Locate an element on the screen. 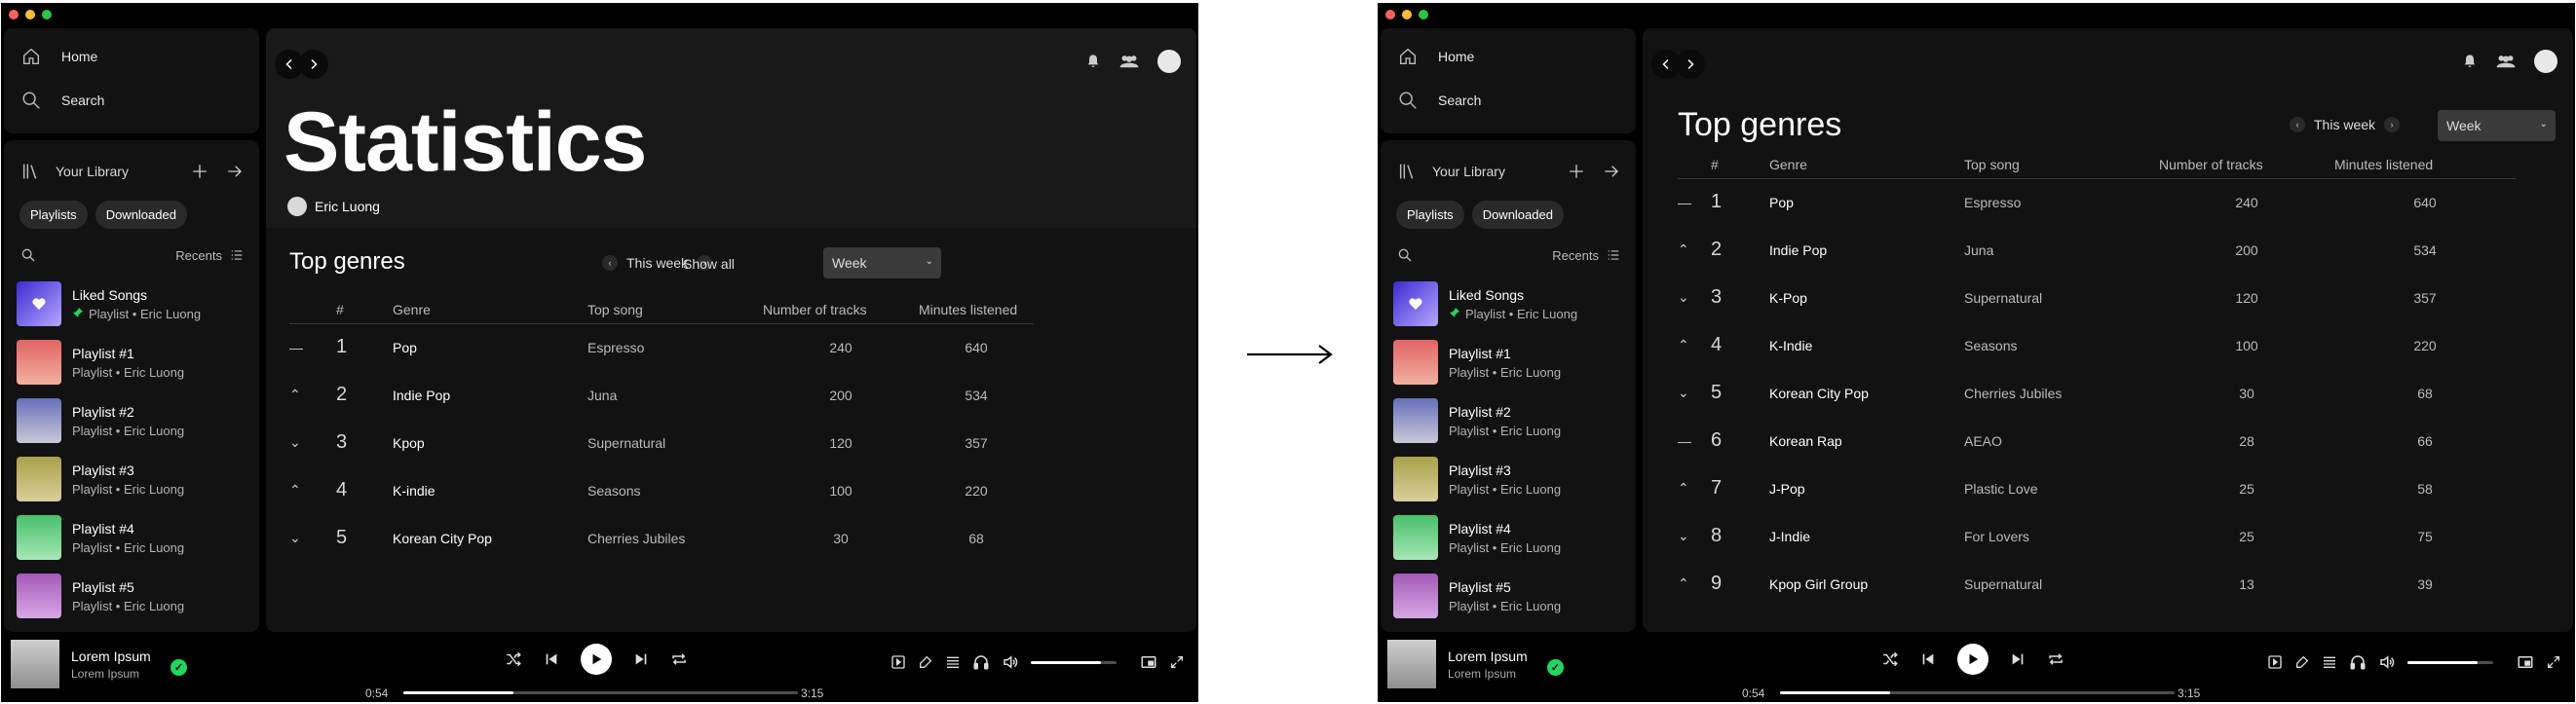 The image size is (2576, 704). genre-row: ⌃ 9 Kpop Girl Group Supernatural 13 39 is located at coordinates (2097, 584).